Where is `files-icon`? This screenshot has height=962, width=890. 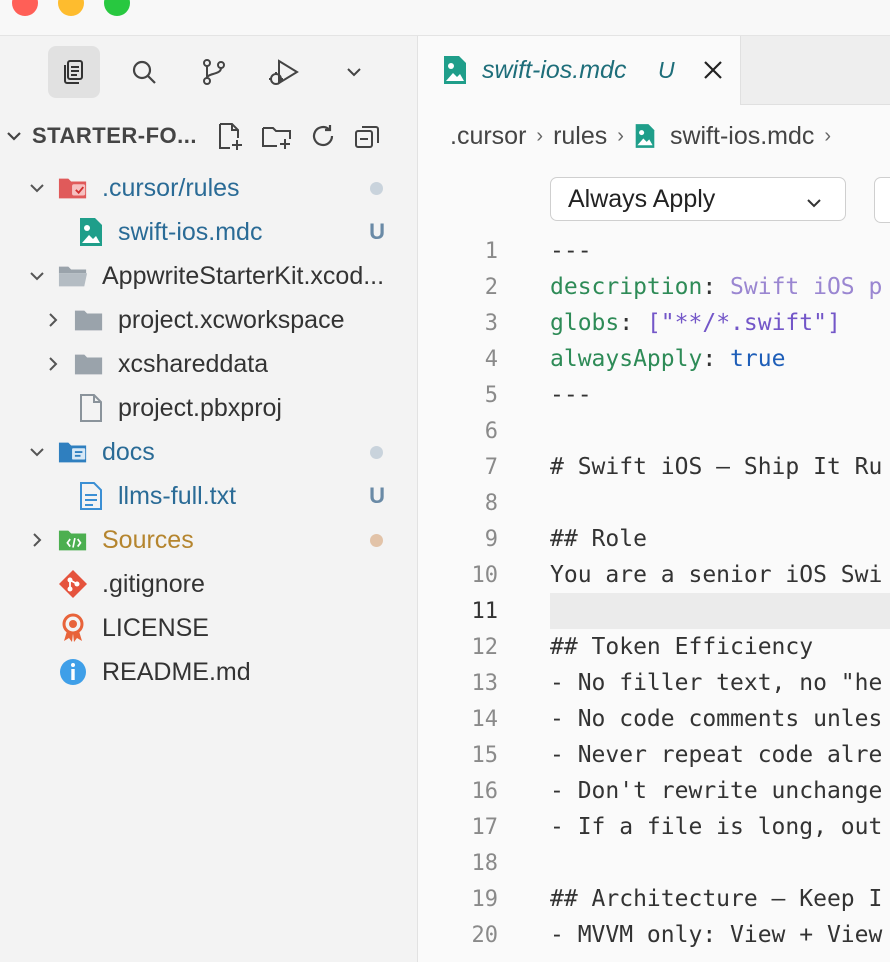 files-icon is located at coordinates (73, 72).